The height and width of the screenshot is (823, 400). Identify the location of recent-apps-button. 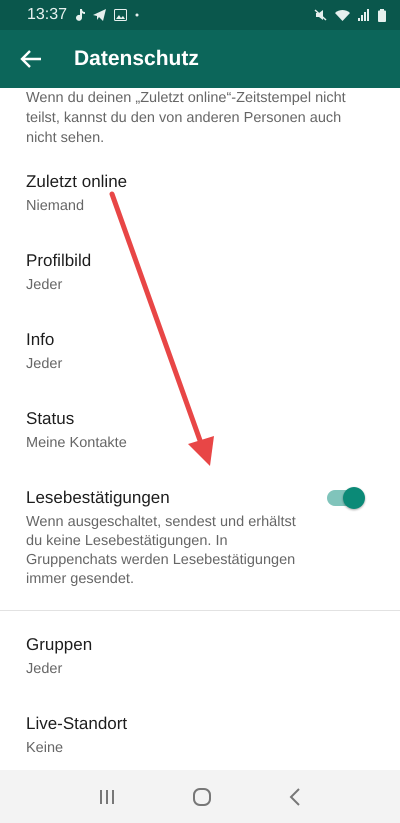
(106, 796).